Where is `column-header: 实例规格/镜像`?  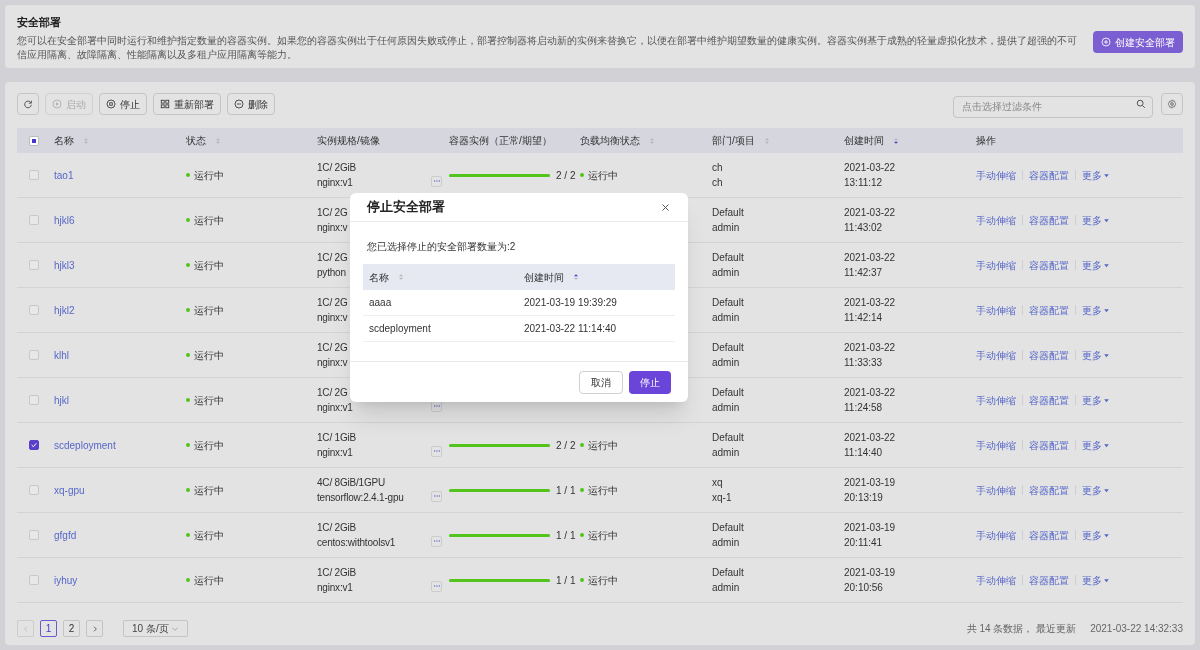 column-header: 实例规格/镜像 is located at coordinates (348, 141).